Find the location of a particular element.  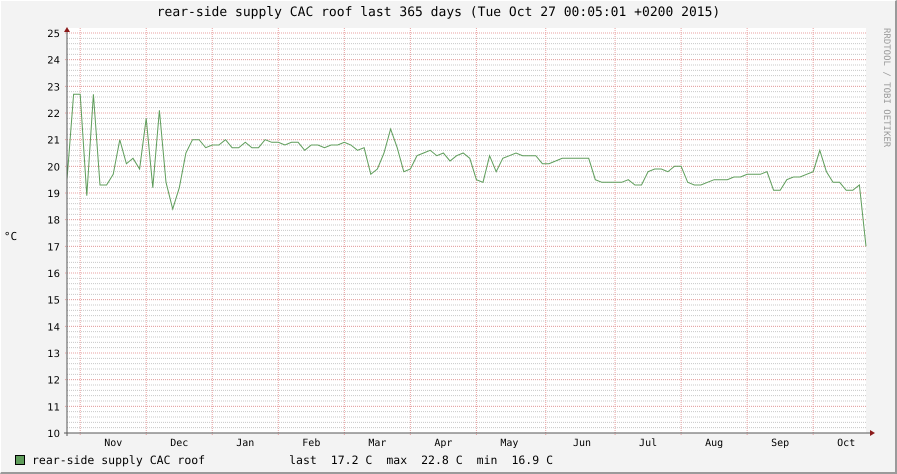

stat-name: min is located at coordinates (487, 460).